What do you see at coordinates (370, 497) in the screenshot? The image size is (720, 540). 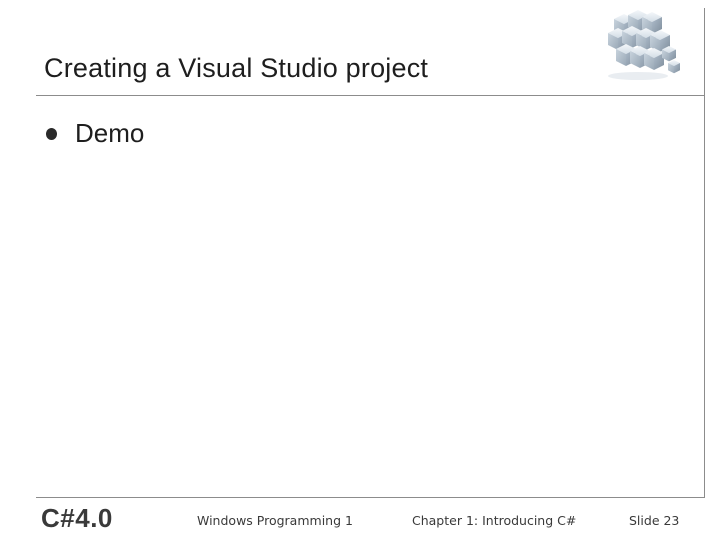 I see `footer-divider-line` at bounding box center [370, 497].